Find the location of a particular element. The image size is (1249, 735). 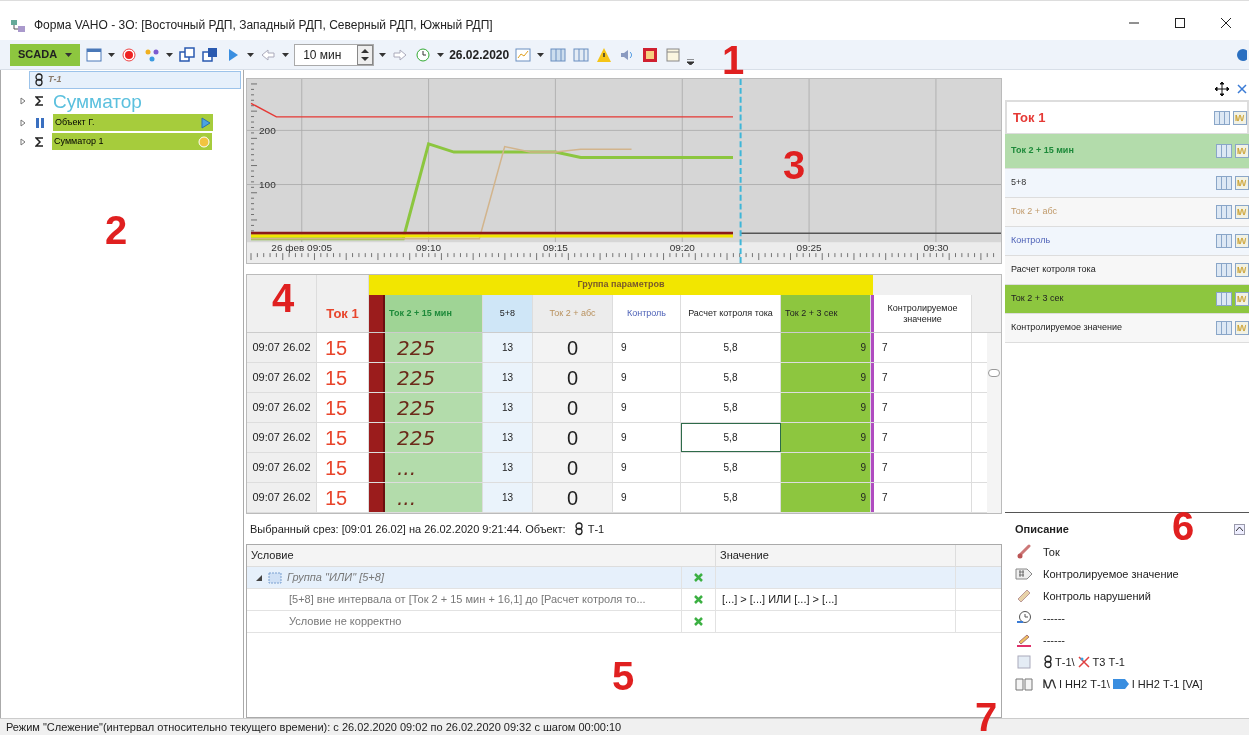

globe-icon is located at coordinates (1241, 54).